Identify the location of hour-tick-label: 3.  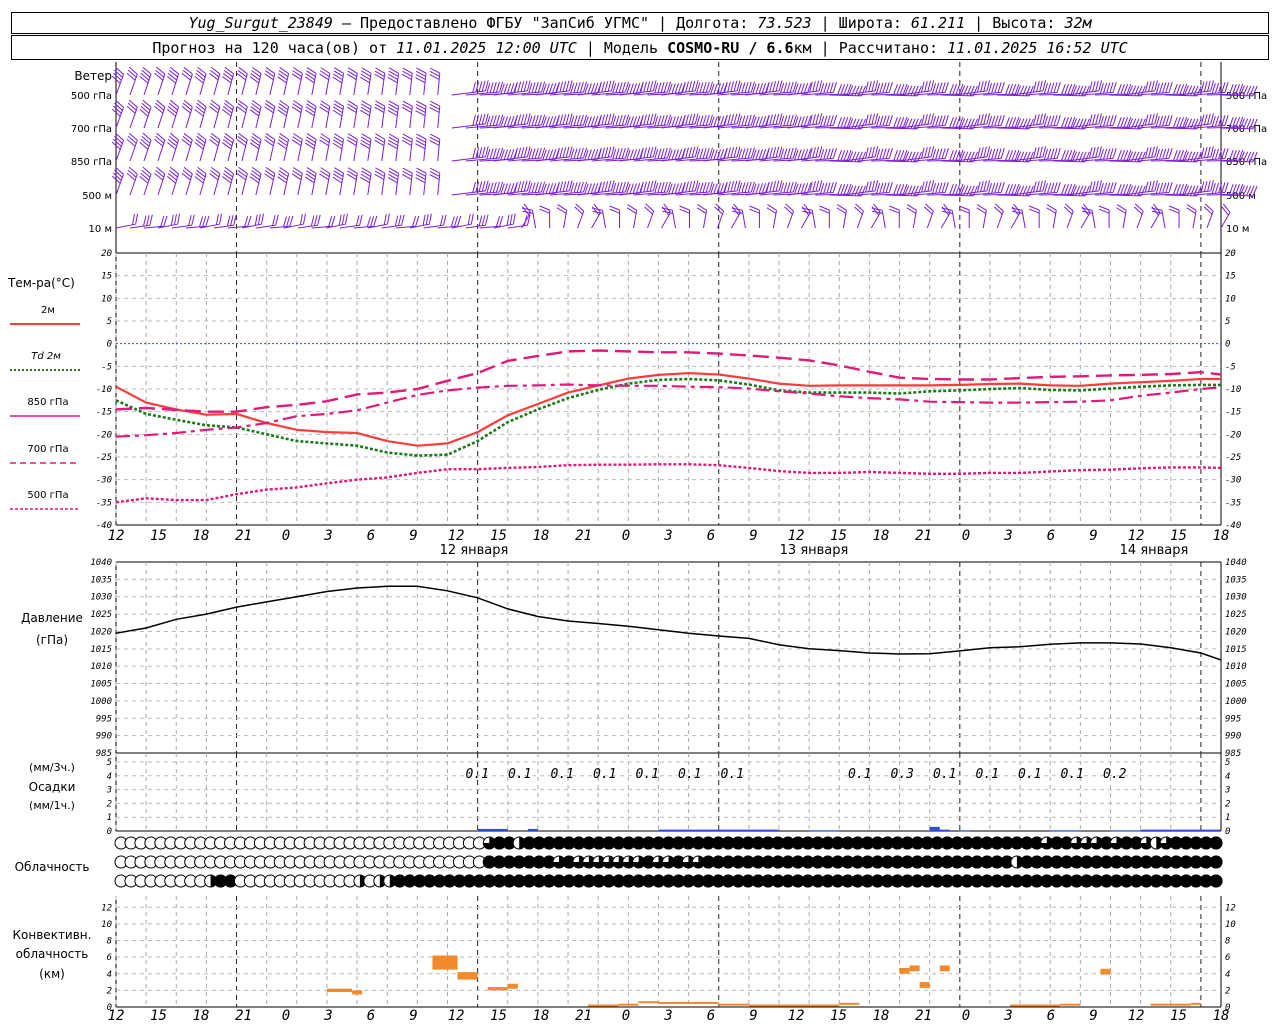
(1007, 536).